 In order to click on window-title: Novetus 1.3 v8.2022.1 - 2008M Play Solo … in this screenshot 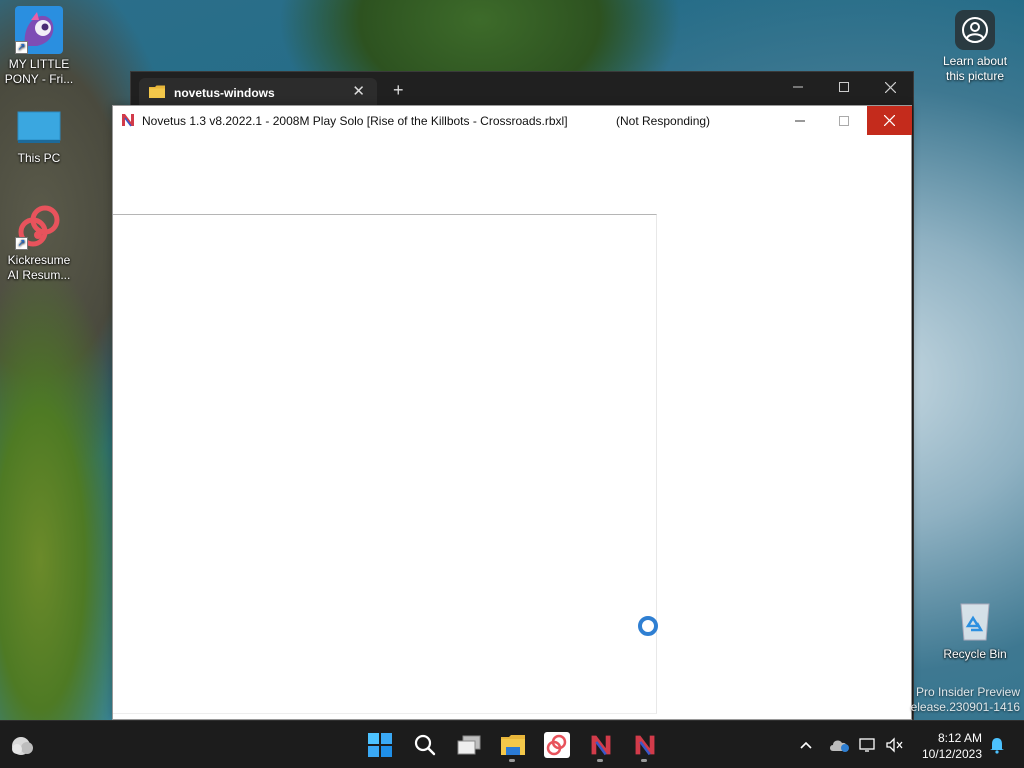, I will do `click(355, 121)`.